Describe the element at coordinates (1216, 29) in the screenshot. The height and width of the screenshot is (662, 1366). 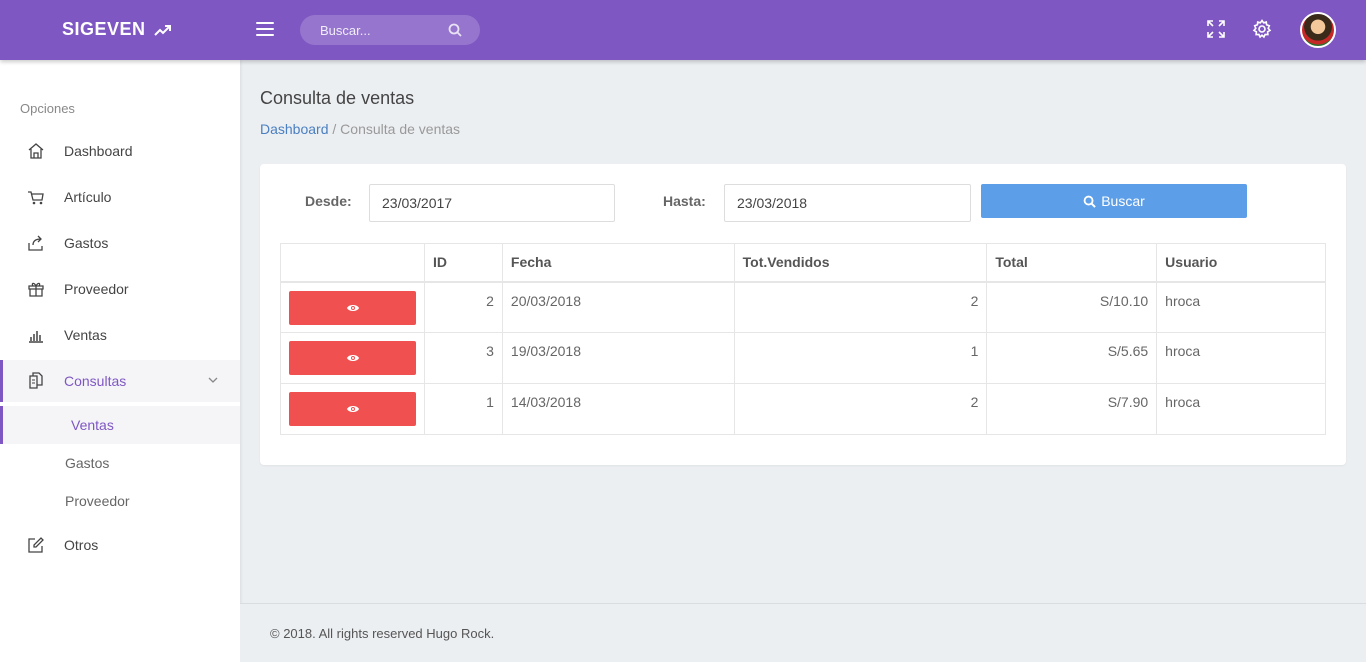
I see `fullscreen-icon` at that location.